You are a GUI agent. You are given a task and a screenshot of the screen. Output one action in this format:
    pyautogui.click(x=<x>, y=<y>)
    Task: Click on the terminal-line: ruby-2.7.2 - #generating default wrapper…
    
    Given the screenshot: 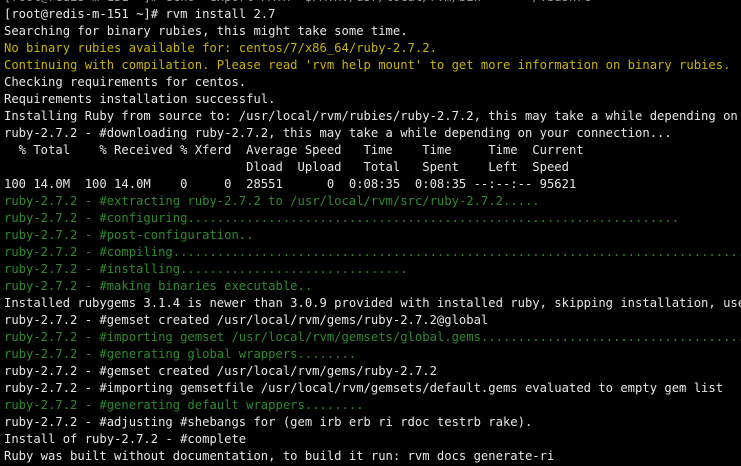 What is the action you would take?
    pyautogui.click(x=184, y=405)
    